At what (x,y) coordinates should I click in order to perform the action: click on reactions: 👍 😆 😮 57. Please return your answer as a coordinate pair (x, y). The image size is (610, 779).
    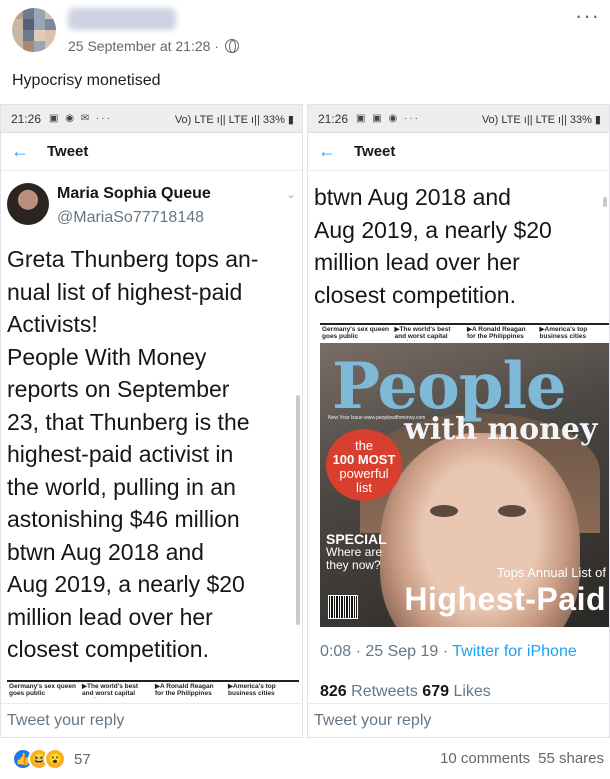
    Looking at the image, I should click on (51, 759).